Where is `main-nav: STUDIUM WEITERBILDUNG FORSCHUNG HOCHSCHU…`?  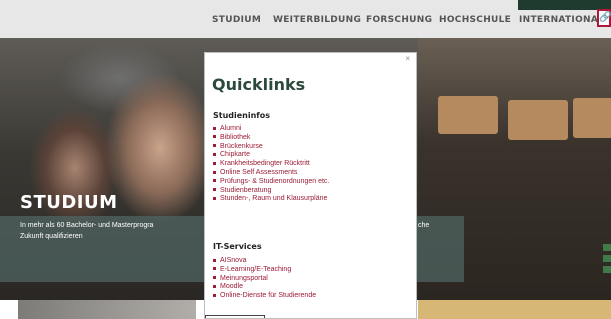 main-nav: STUDIUM WEITERBILDUNG FORSCHUNG HOCHSCHU… is located at coordinates (305, 22).